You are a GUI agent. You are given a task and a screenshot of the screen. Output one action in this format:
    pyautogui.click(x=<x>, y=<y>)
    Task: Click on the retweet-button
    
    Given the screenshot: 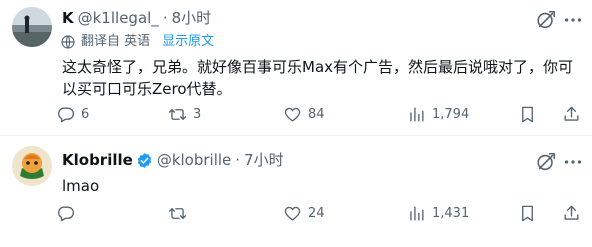 What is the action you would take?
    pyautogui.click(x=180, y=213)
    